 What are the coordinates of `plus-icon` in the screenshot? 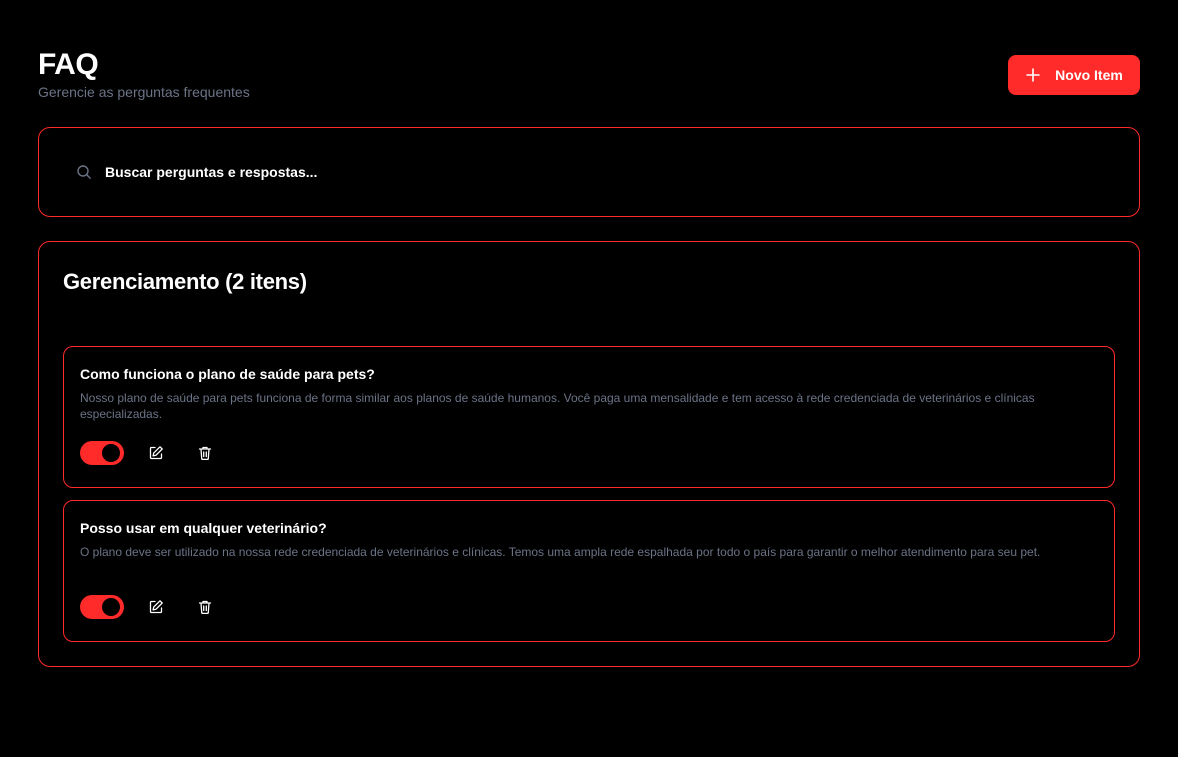 It's located at (1033, 75).